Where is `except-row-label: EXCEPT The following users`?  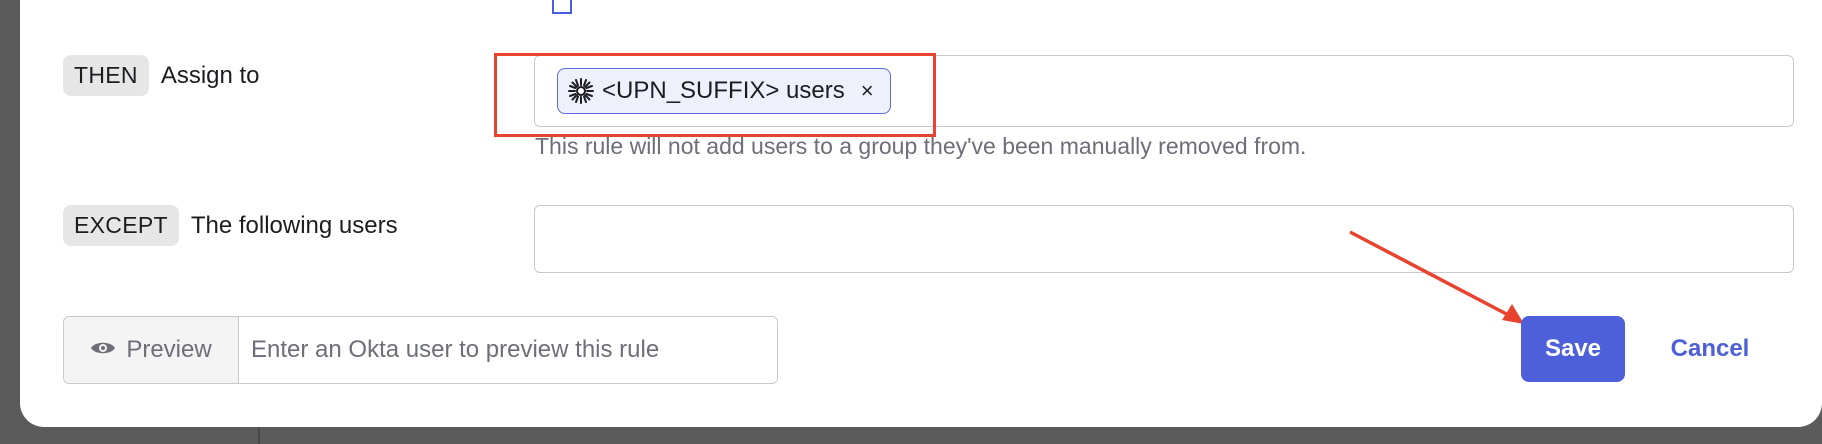 except-row-label: EXCEPT The following users is located at coordinates (230, 225).